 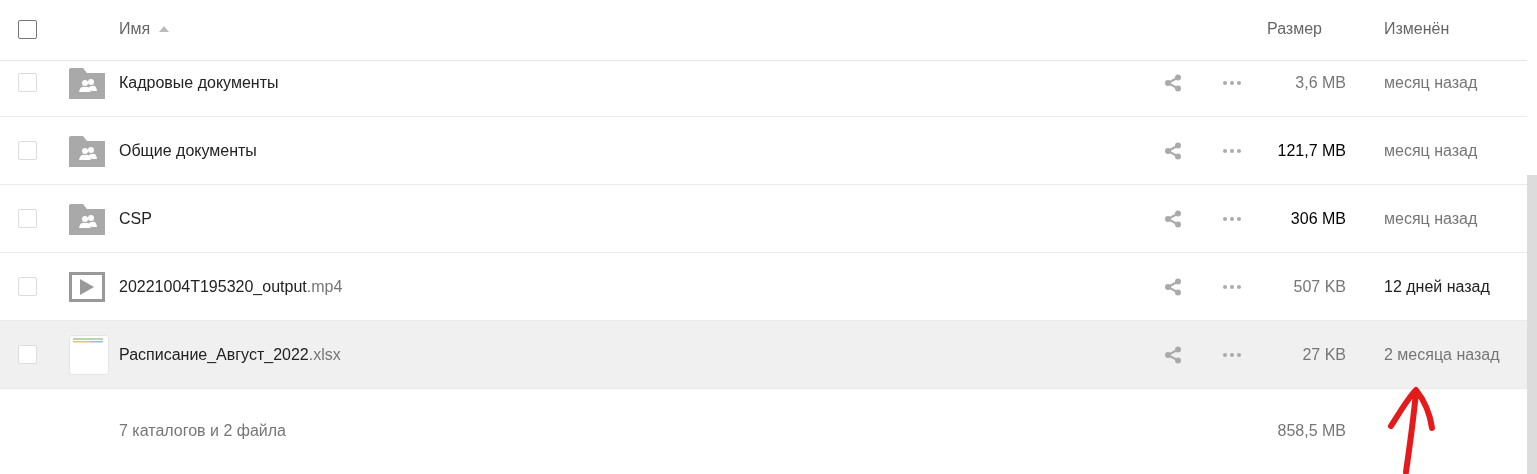 I want to click on select-all-checkbox, so click(x=27, y=29).